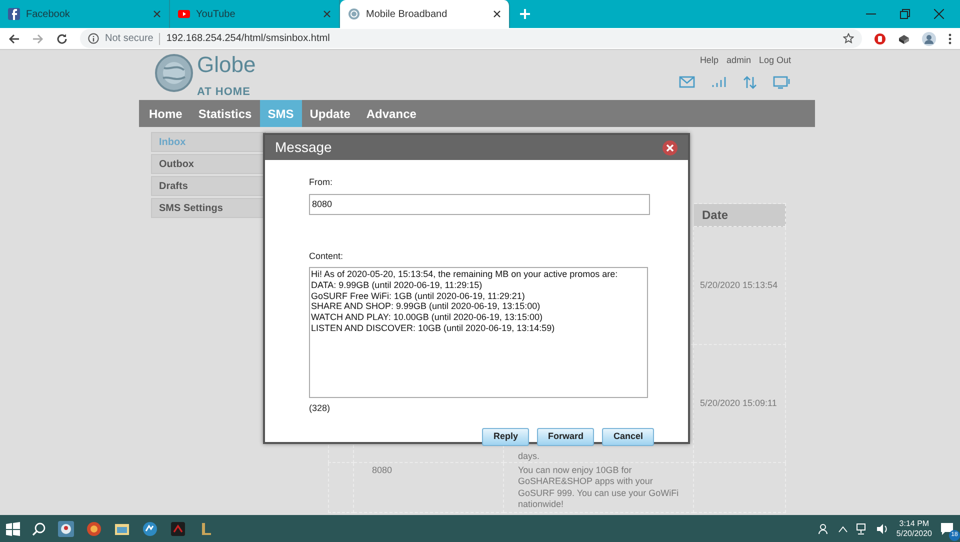 The height and width of the screenshot is (542, 960). What do you see at coordinates (208, 164) in the screenshot?
I see `sidebar-item: Outbox` at bounding box center [208, 164].